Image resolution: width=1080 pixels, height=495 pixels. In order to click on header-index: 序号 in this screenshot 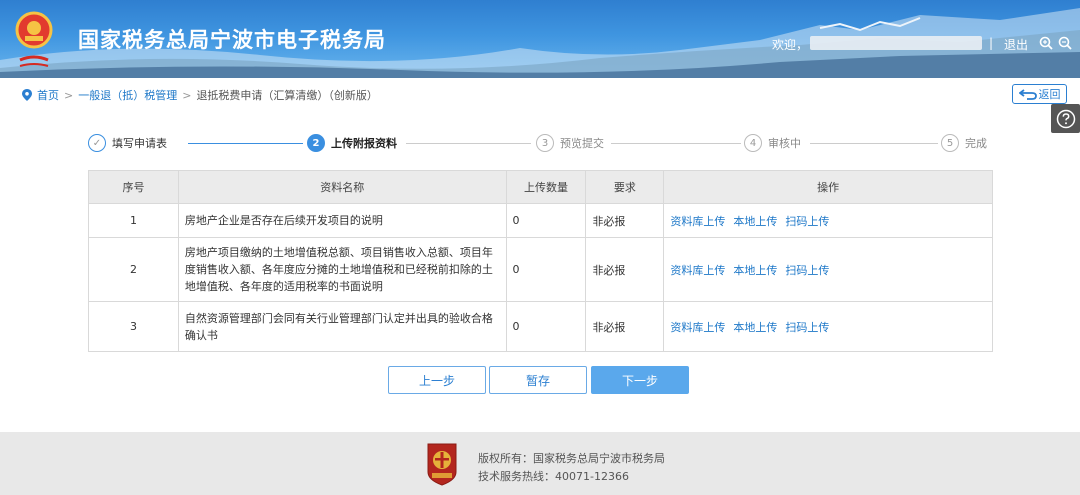, I will do `click(133, 187)`.